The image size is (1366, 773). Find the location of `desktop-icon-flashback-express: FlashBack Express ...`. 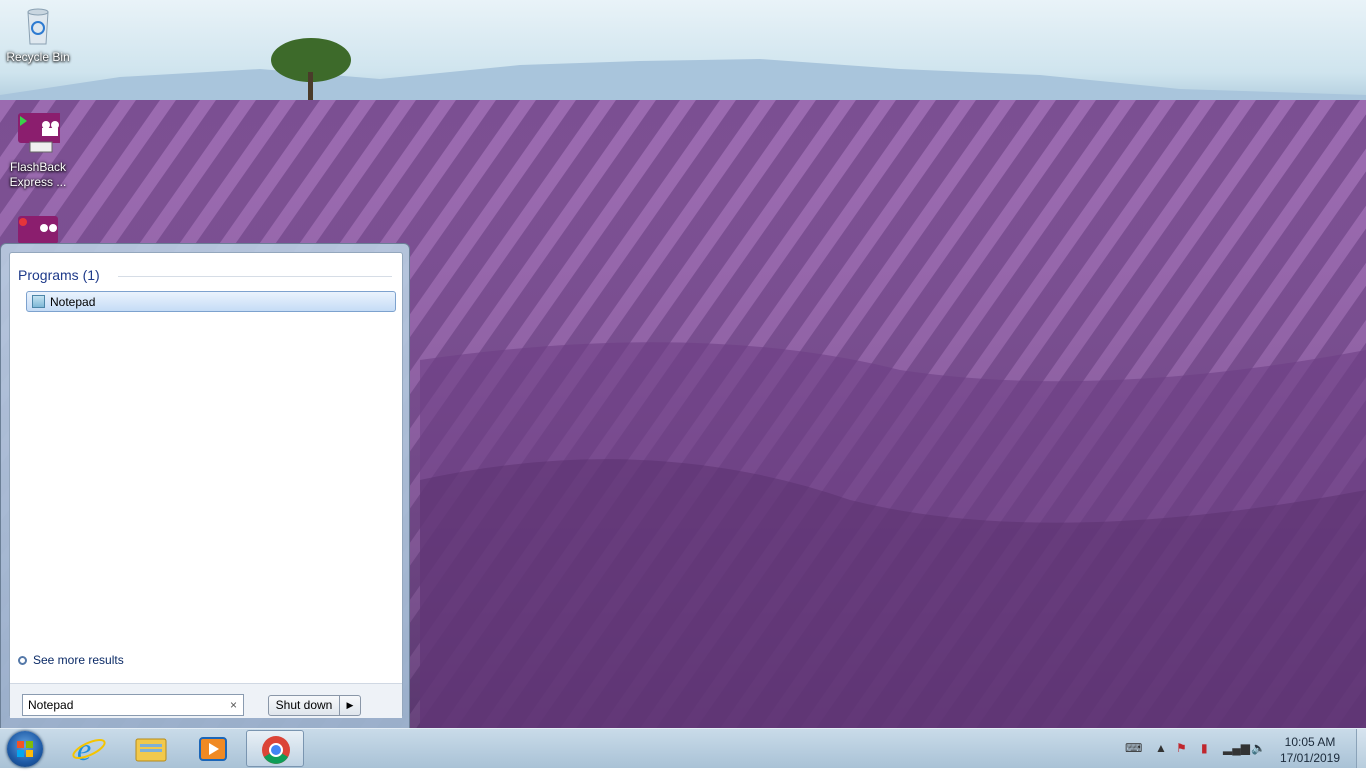

desktop-icon-flashback-express: FlashBack Express ... is located at coordinates (38, 151).